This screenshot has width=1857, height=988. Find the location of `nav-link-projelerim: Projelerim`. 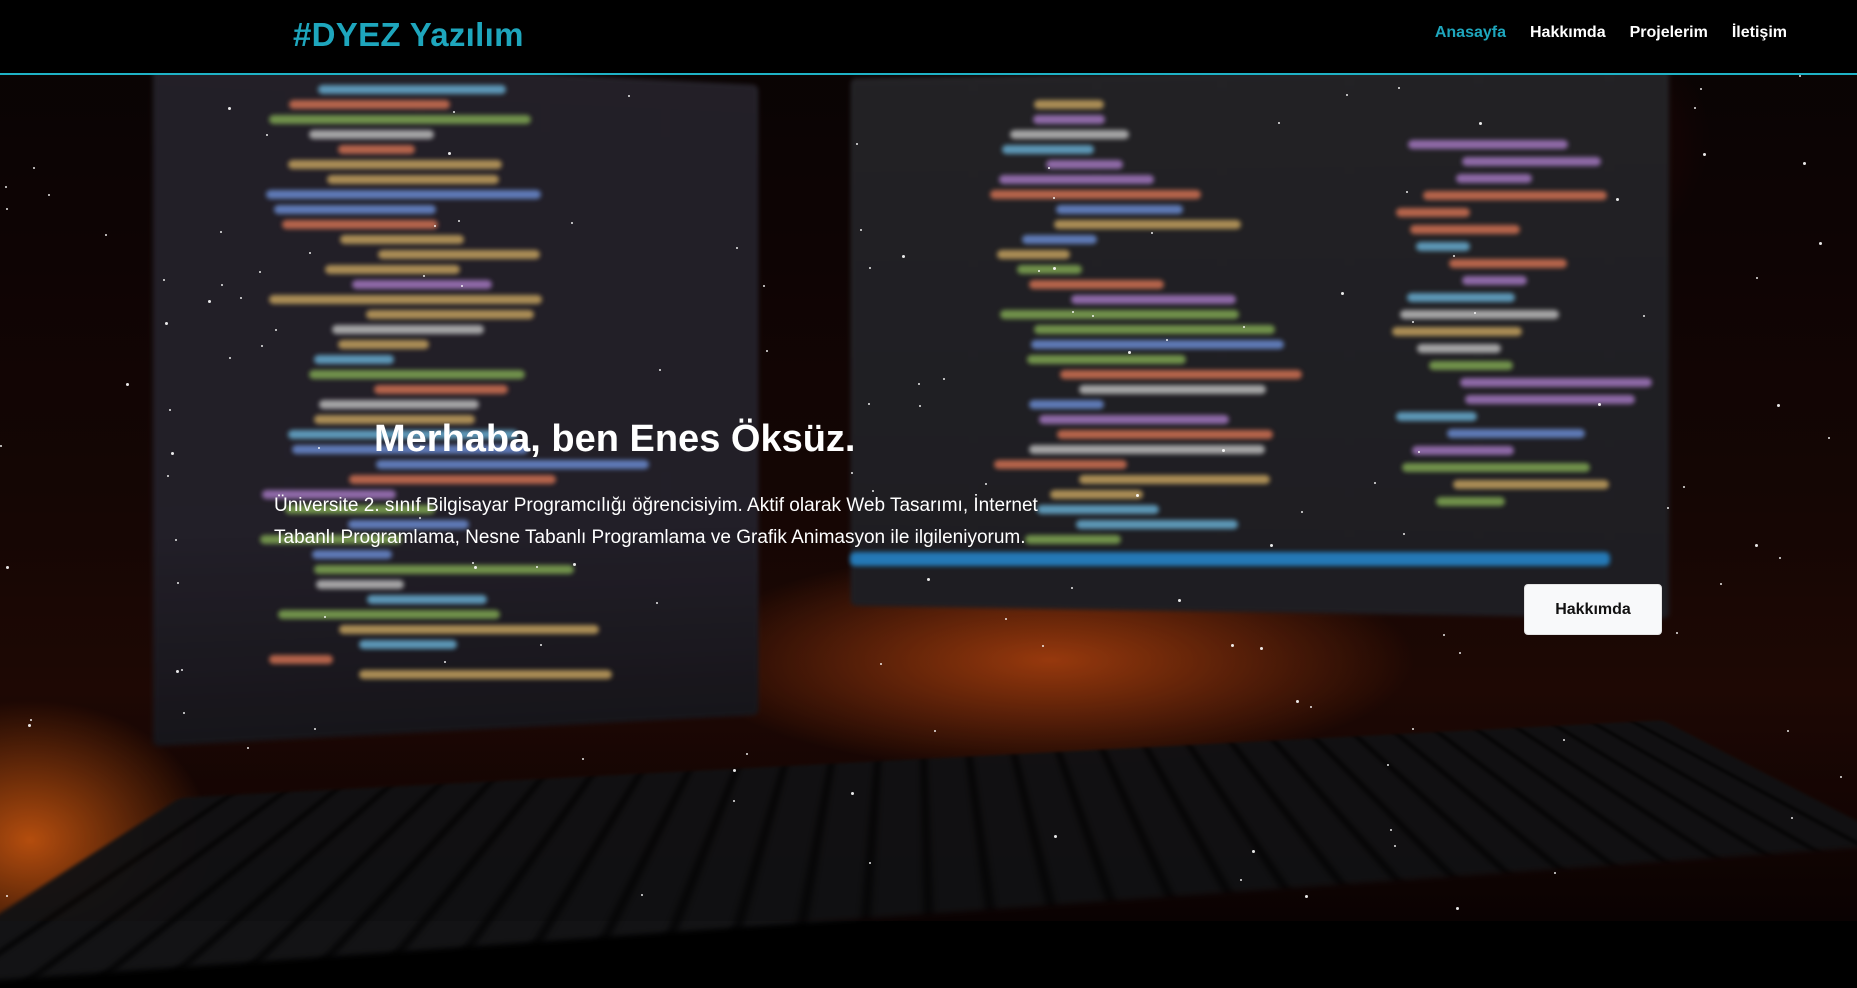

nav-link-projelerim: Projelerim is located at coordinates (1669, 33).